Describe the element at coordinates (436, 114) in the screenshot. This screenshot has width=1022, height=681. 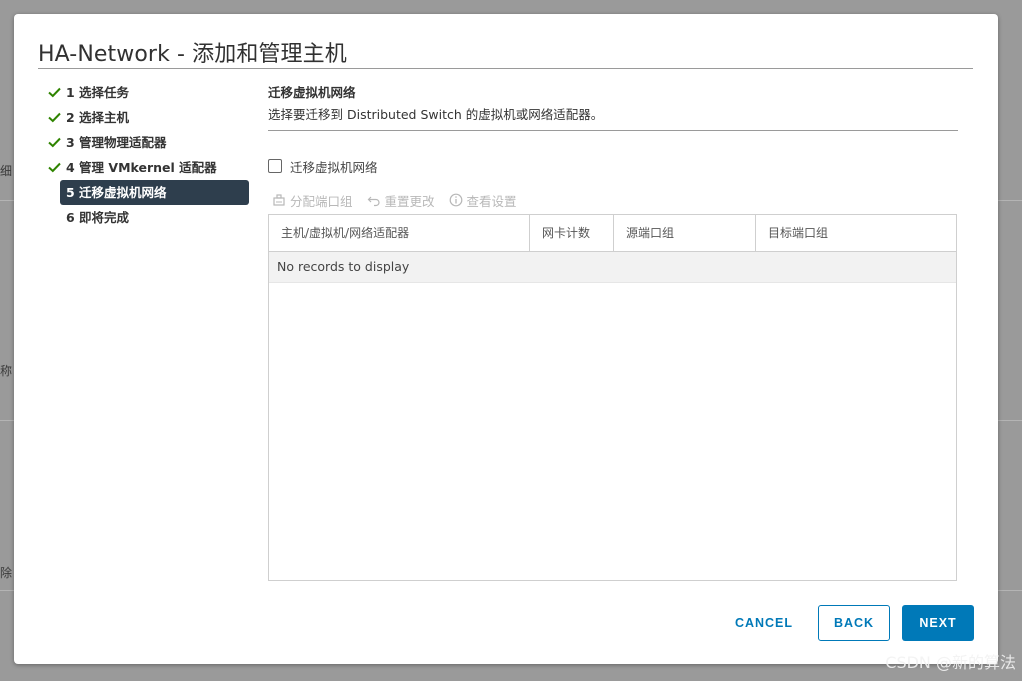
I see `section-description: 选择要迁移到 Distributed Switch 的虚拟机或网络适配器。` at that location.